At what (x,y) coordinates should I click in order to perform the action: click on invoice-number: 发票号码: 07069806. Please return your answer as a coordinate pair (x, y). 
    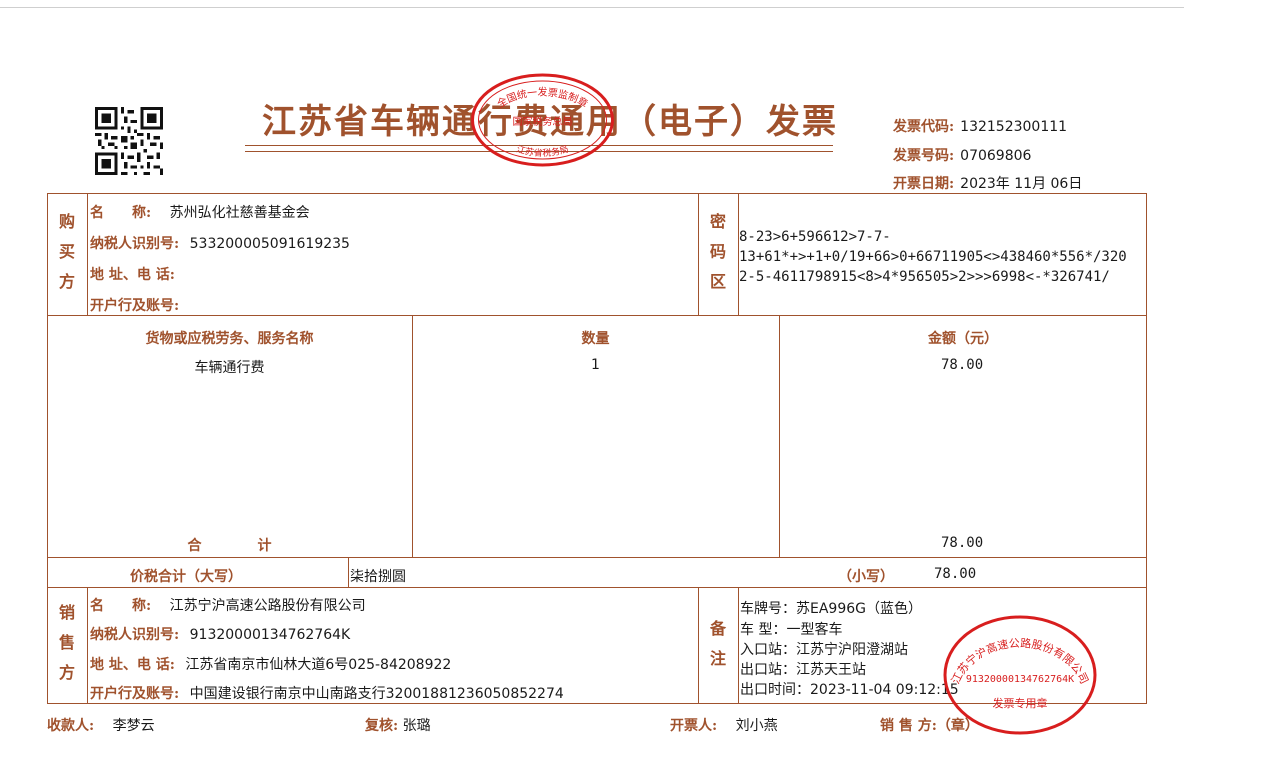
    Looking at the image, I should click on (962, 155).